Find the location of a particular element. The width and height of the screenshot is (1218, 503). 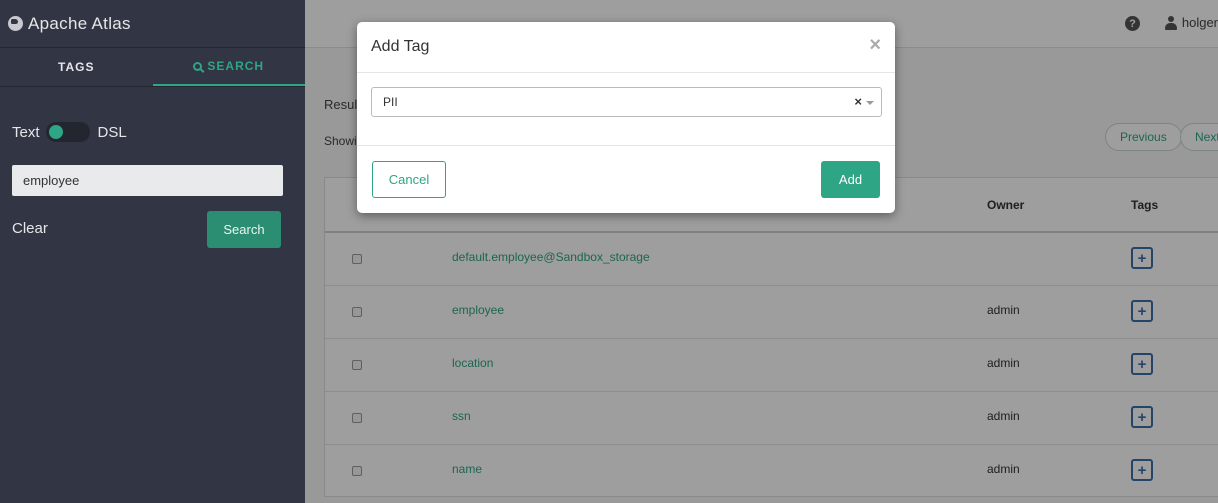

search-mode-toggle is located at coordinates (67, 132).